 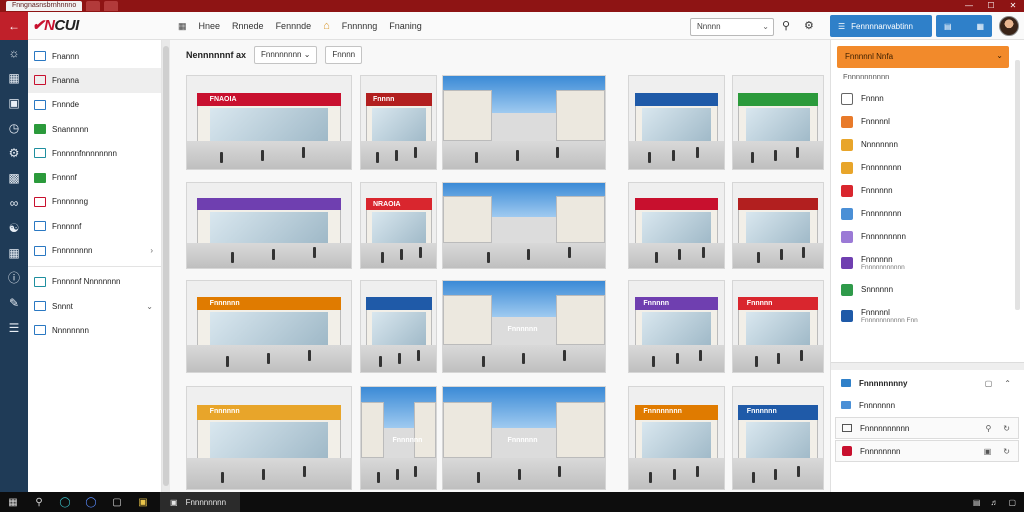 What do you see at coordinates (14, 26) in the screenshot?
I see `back-arrow-icon: ←` at bounding box center [14, 26].